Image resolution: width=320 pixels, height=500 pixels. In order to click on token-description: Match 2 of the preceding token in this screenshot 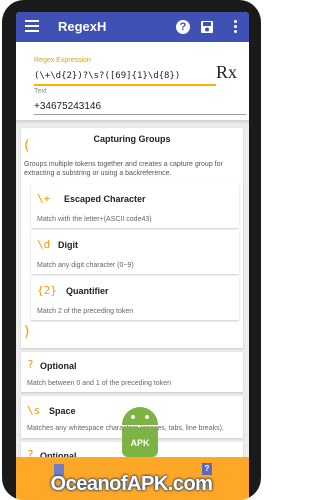, I will do `click(85, 311)`.